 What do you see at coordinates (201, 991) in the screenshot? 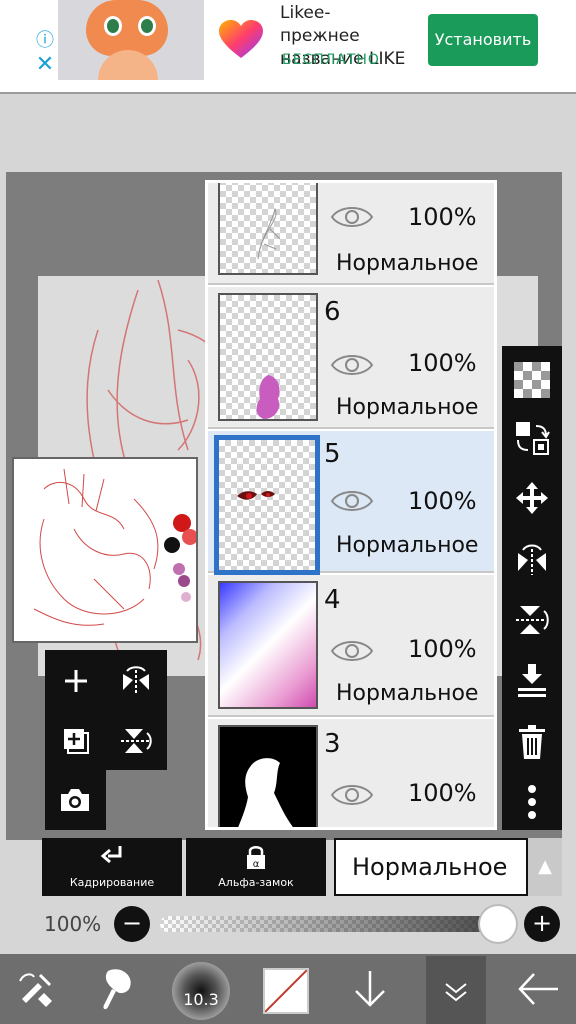
I see `brush-size-indicator: 10.3` at bounding box center [201, 991].